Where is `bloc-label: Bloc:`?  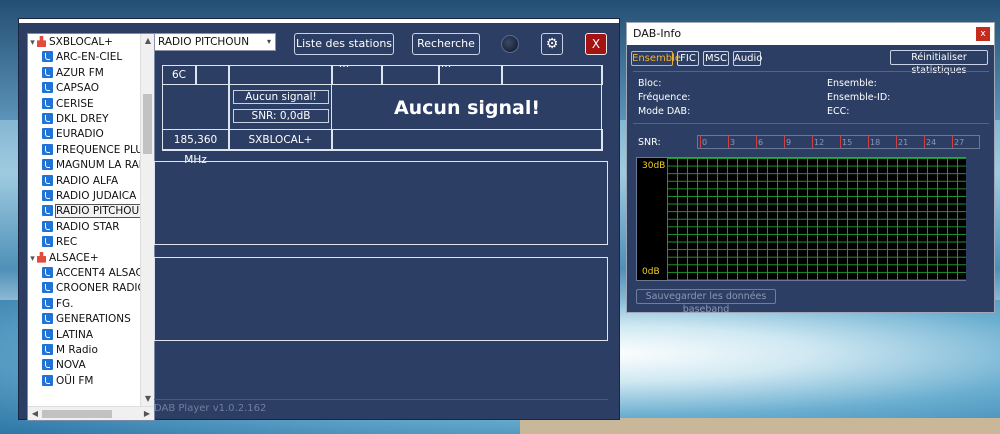 bloc-label: Bloc: is located at coordinates (650, 83).